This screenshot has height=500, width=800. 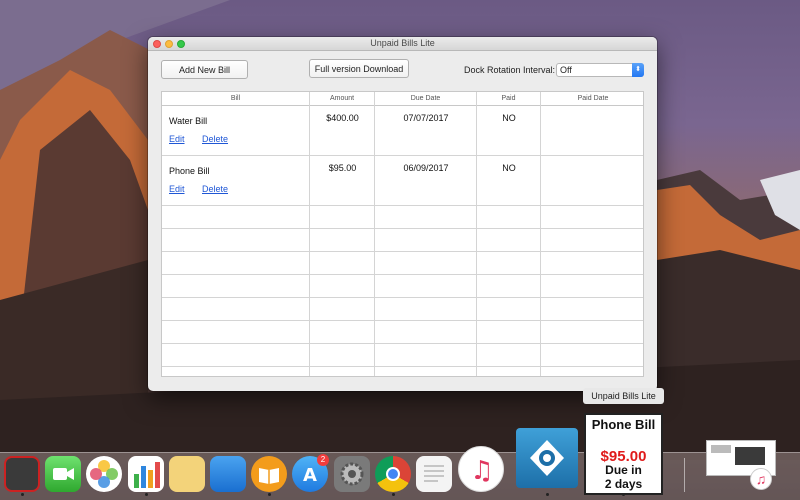 I want to click on dock-rotation-value: Off, so click(x=566, y=70).